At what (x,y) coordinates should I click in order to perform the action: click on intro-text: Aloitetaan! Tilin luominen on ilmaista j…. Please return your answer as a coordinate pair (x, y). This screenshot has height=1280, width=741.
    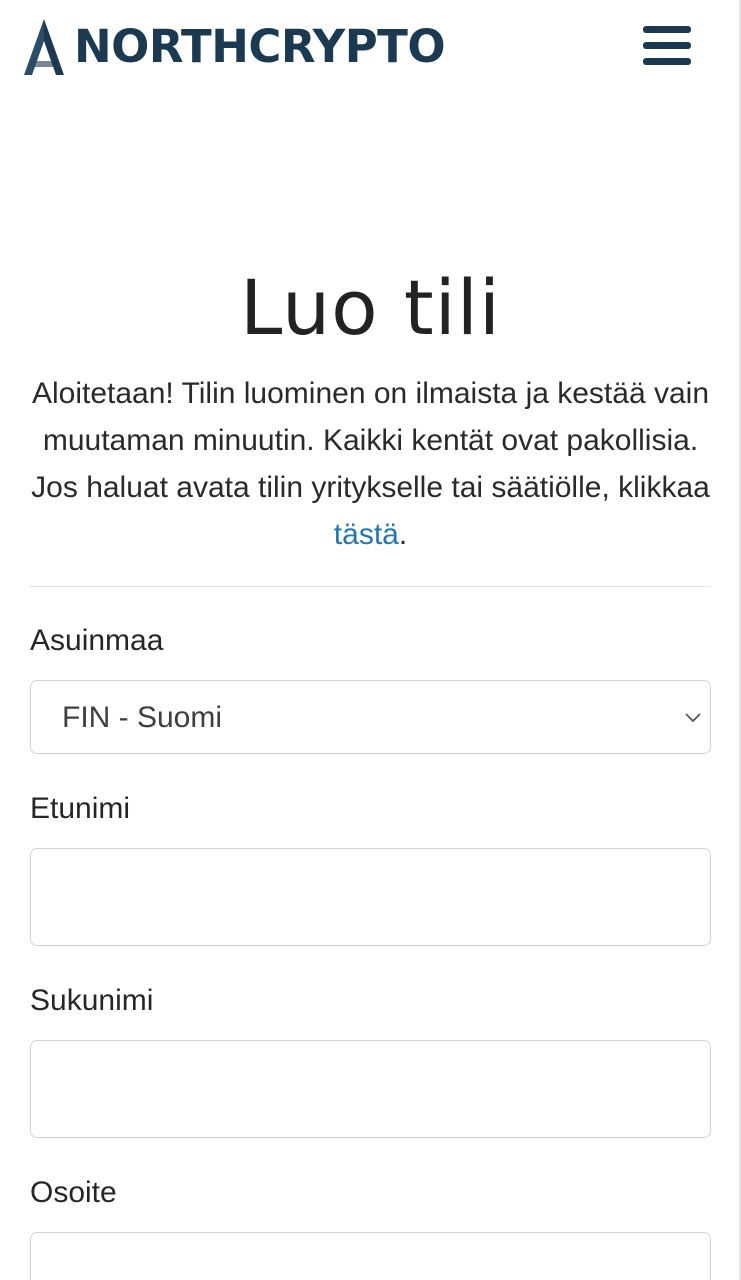
    Looking at the image, I should click on (370, 464).